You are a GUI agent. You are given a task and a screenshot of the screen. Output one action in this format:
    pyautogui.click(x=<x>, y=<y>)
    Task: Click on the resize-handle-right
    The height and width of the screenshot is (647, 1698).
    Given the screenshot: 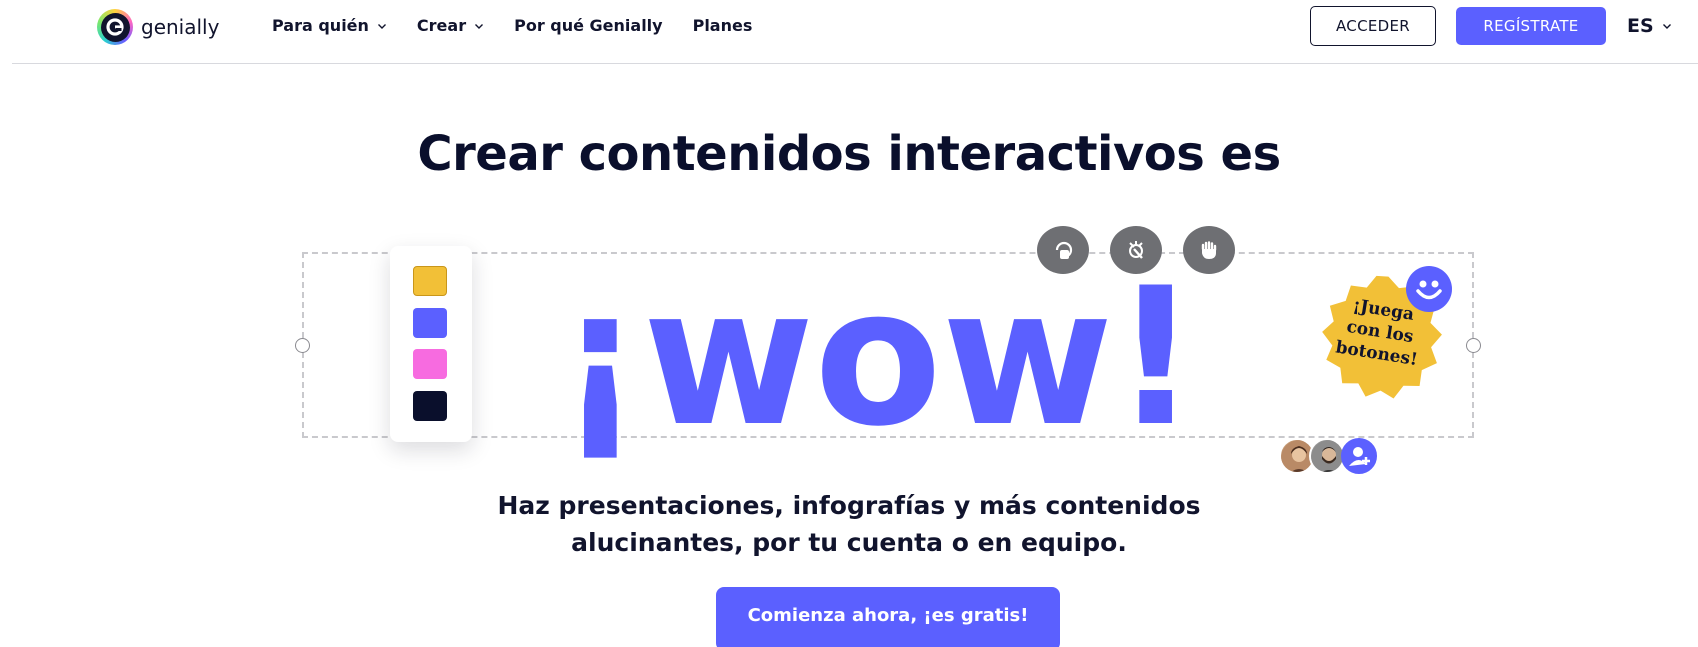 What is the action you would take?
    pyautogui.click(x=1473, y=345)
    